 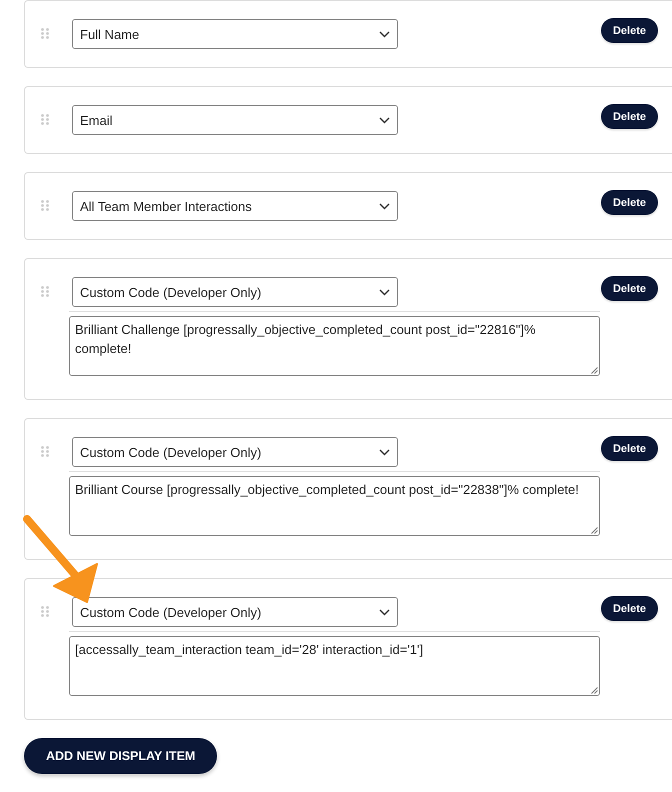 I want to click on field-select: All Team Member Interactions, so click(x=235, y=206).